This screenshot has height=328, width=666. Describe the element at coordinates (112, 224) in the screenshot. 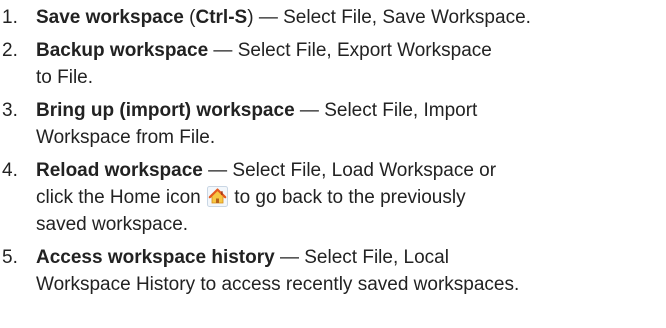

I see `step-description-line-3: saved workspace.` at that location.